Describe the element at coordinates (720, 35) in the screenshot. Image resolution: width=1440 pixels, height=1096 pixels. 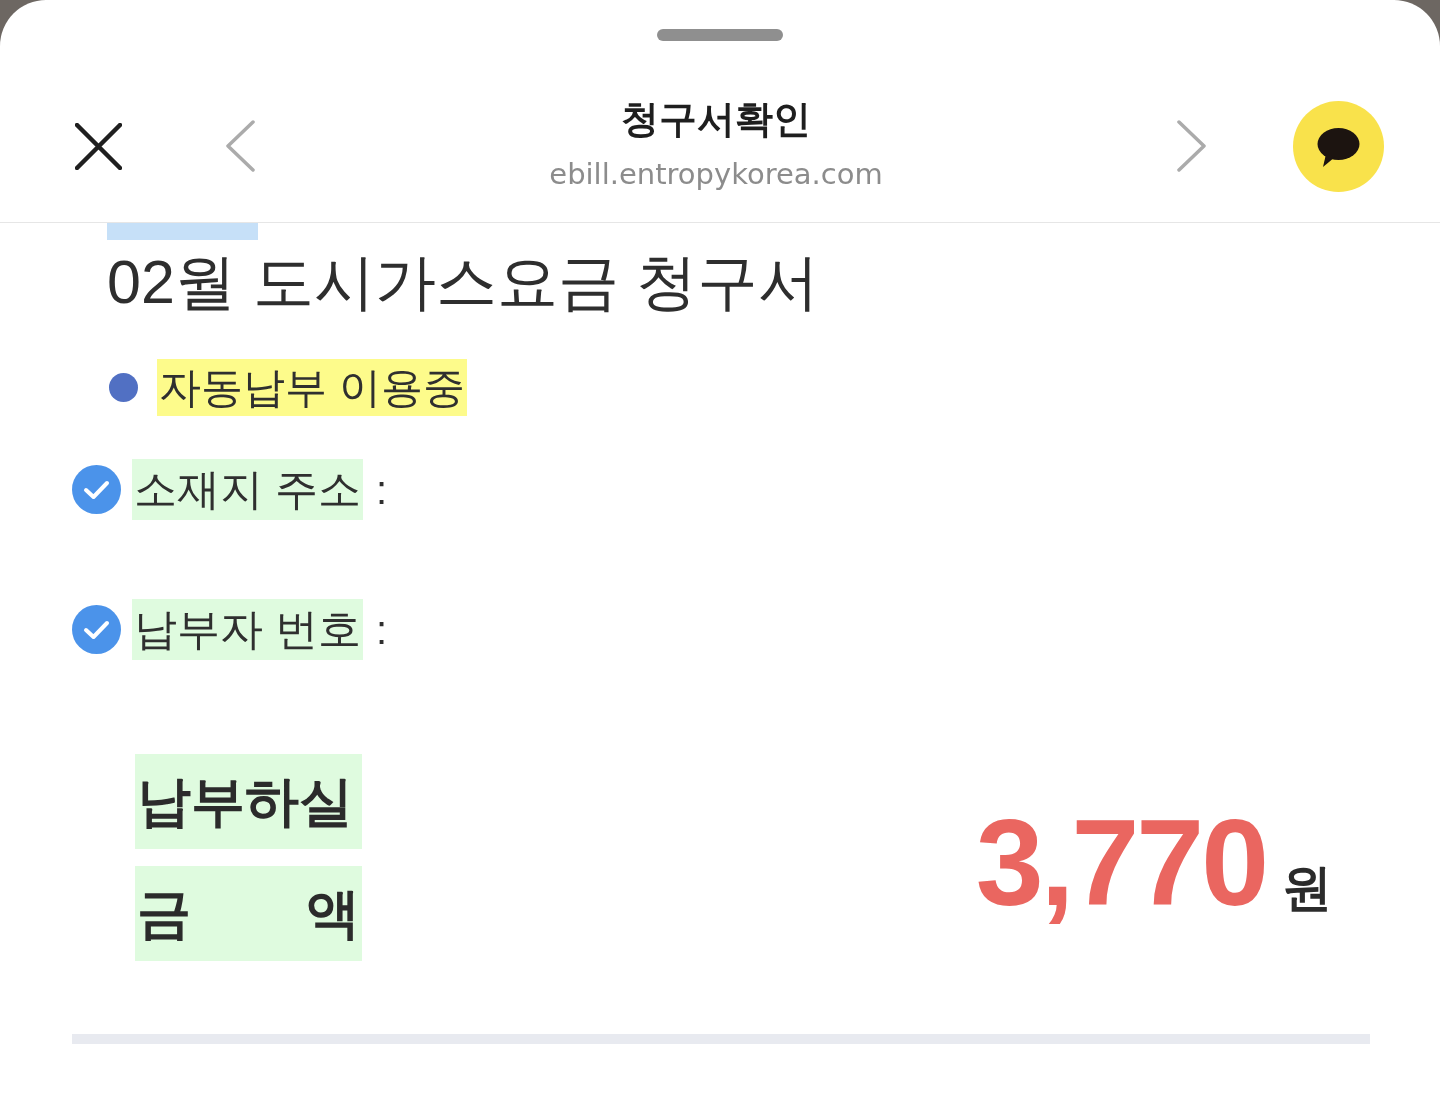
I see `drag-handle` at that location.